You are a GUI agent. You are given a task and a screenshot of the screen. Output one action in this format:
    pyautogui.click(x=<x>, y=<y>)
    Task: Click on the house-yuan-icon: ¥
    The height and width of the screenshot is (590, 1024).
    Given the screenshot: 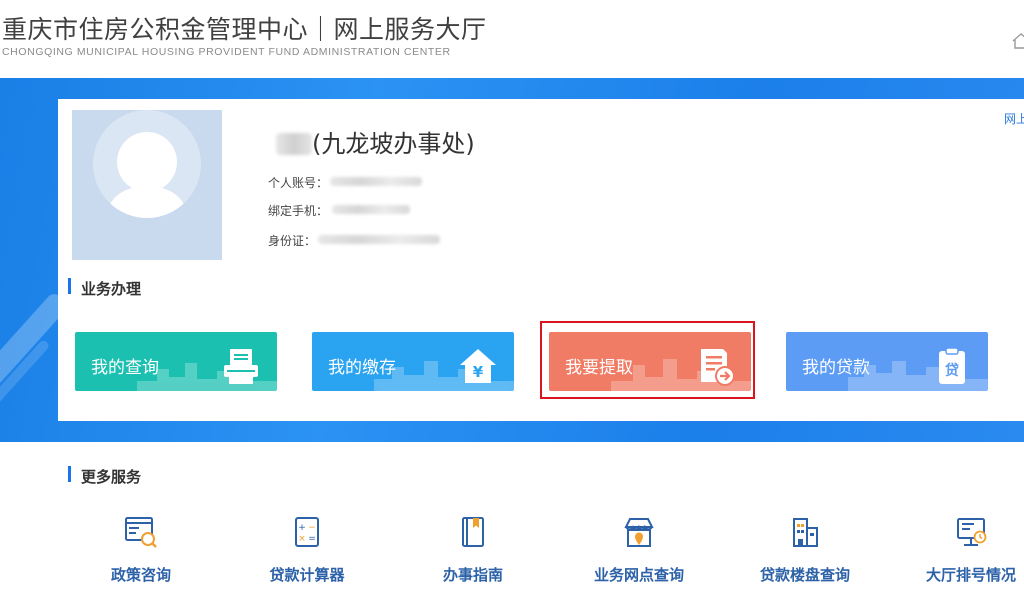 What is the action you would take?
    pyautogui.click(x=478, y=366)
    